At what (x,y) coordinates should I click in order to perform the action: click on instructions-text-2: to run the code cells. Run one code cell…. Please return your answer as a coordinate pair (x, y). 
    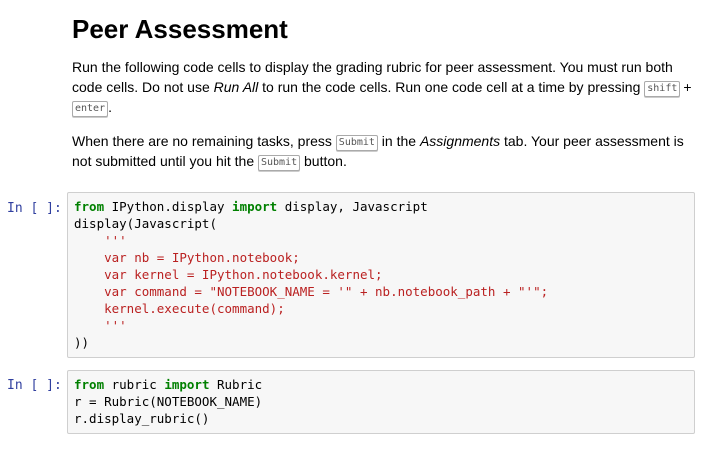
    Looking at the image, I should click on (451, 87).